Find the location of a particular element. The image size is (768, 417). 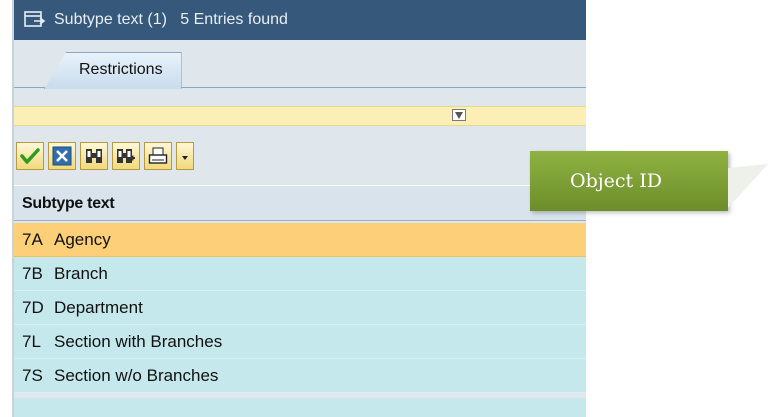

checkmark-icon is located at coordinates (30, 156).